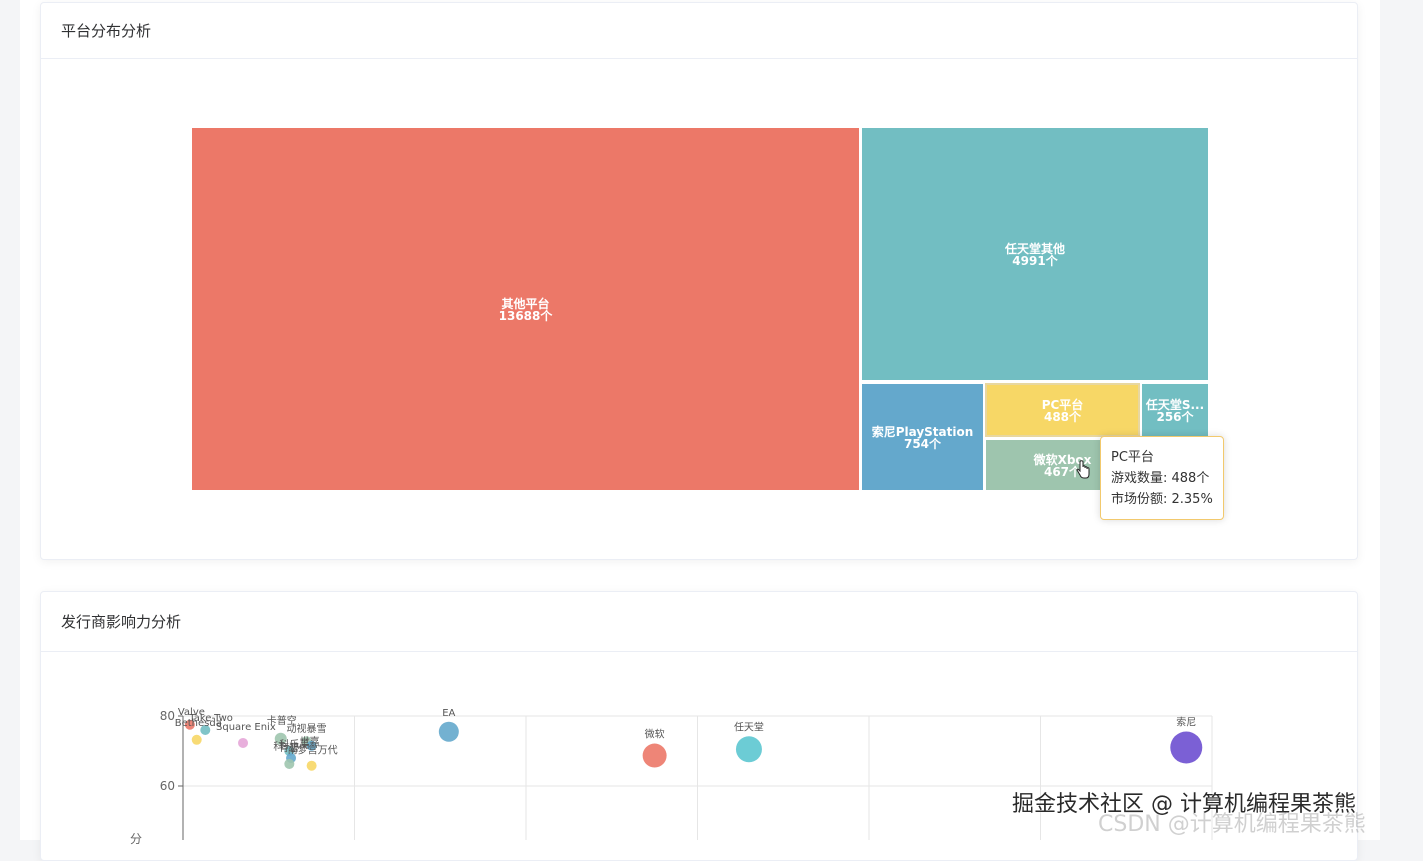  I want to click on tooltip-title: PC平台, so click(1132, 457).